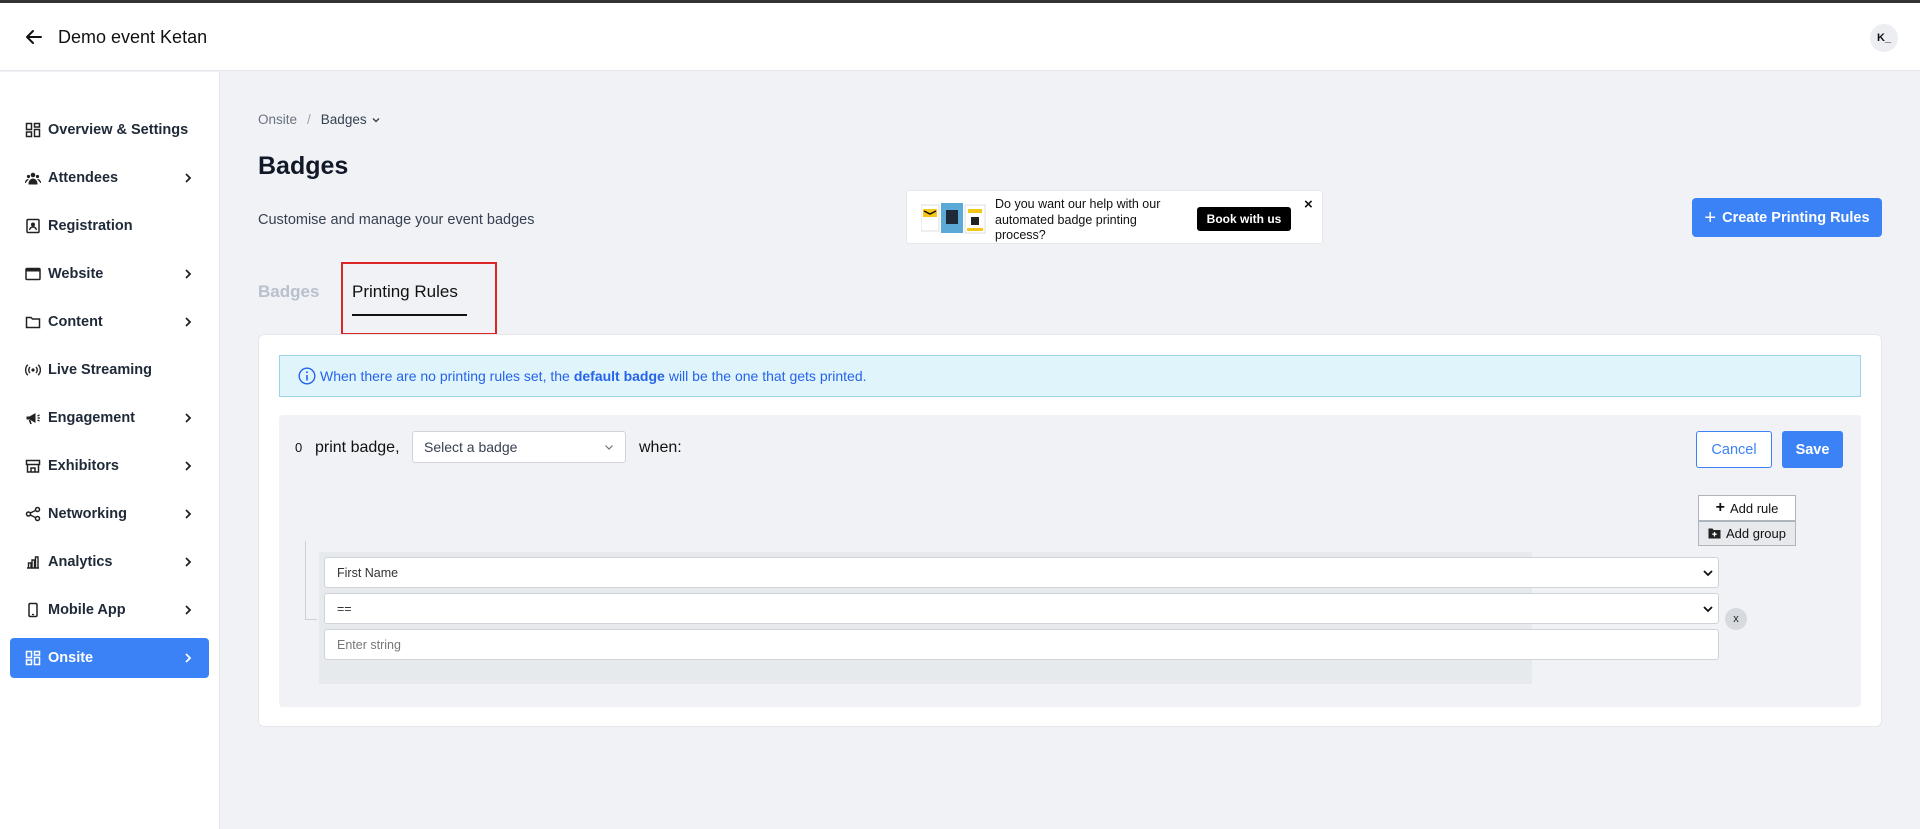 This screenshot has width=1920, height=829. Describe the element at coordinates (33, 226) in the screenshot. I see `id-card-icon` at that location.